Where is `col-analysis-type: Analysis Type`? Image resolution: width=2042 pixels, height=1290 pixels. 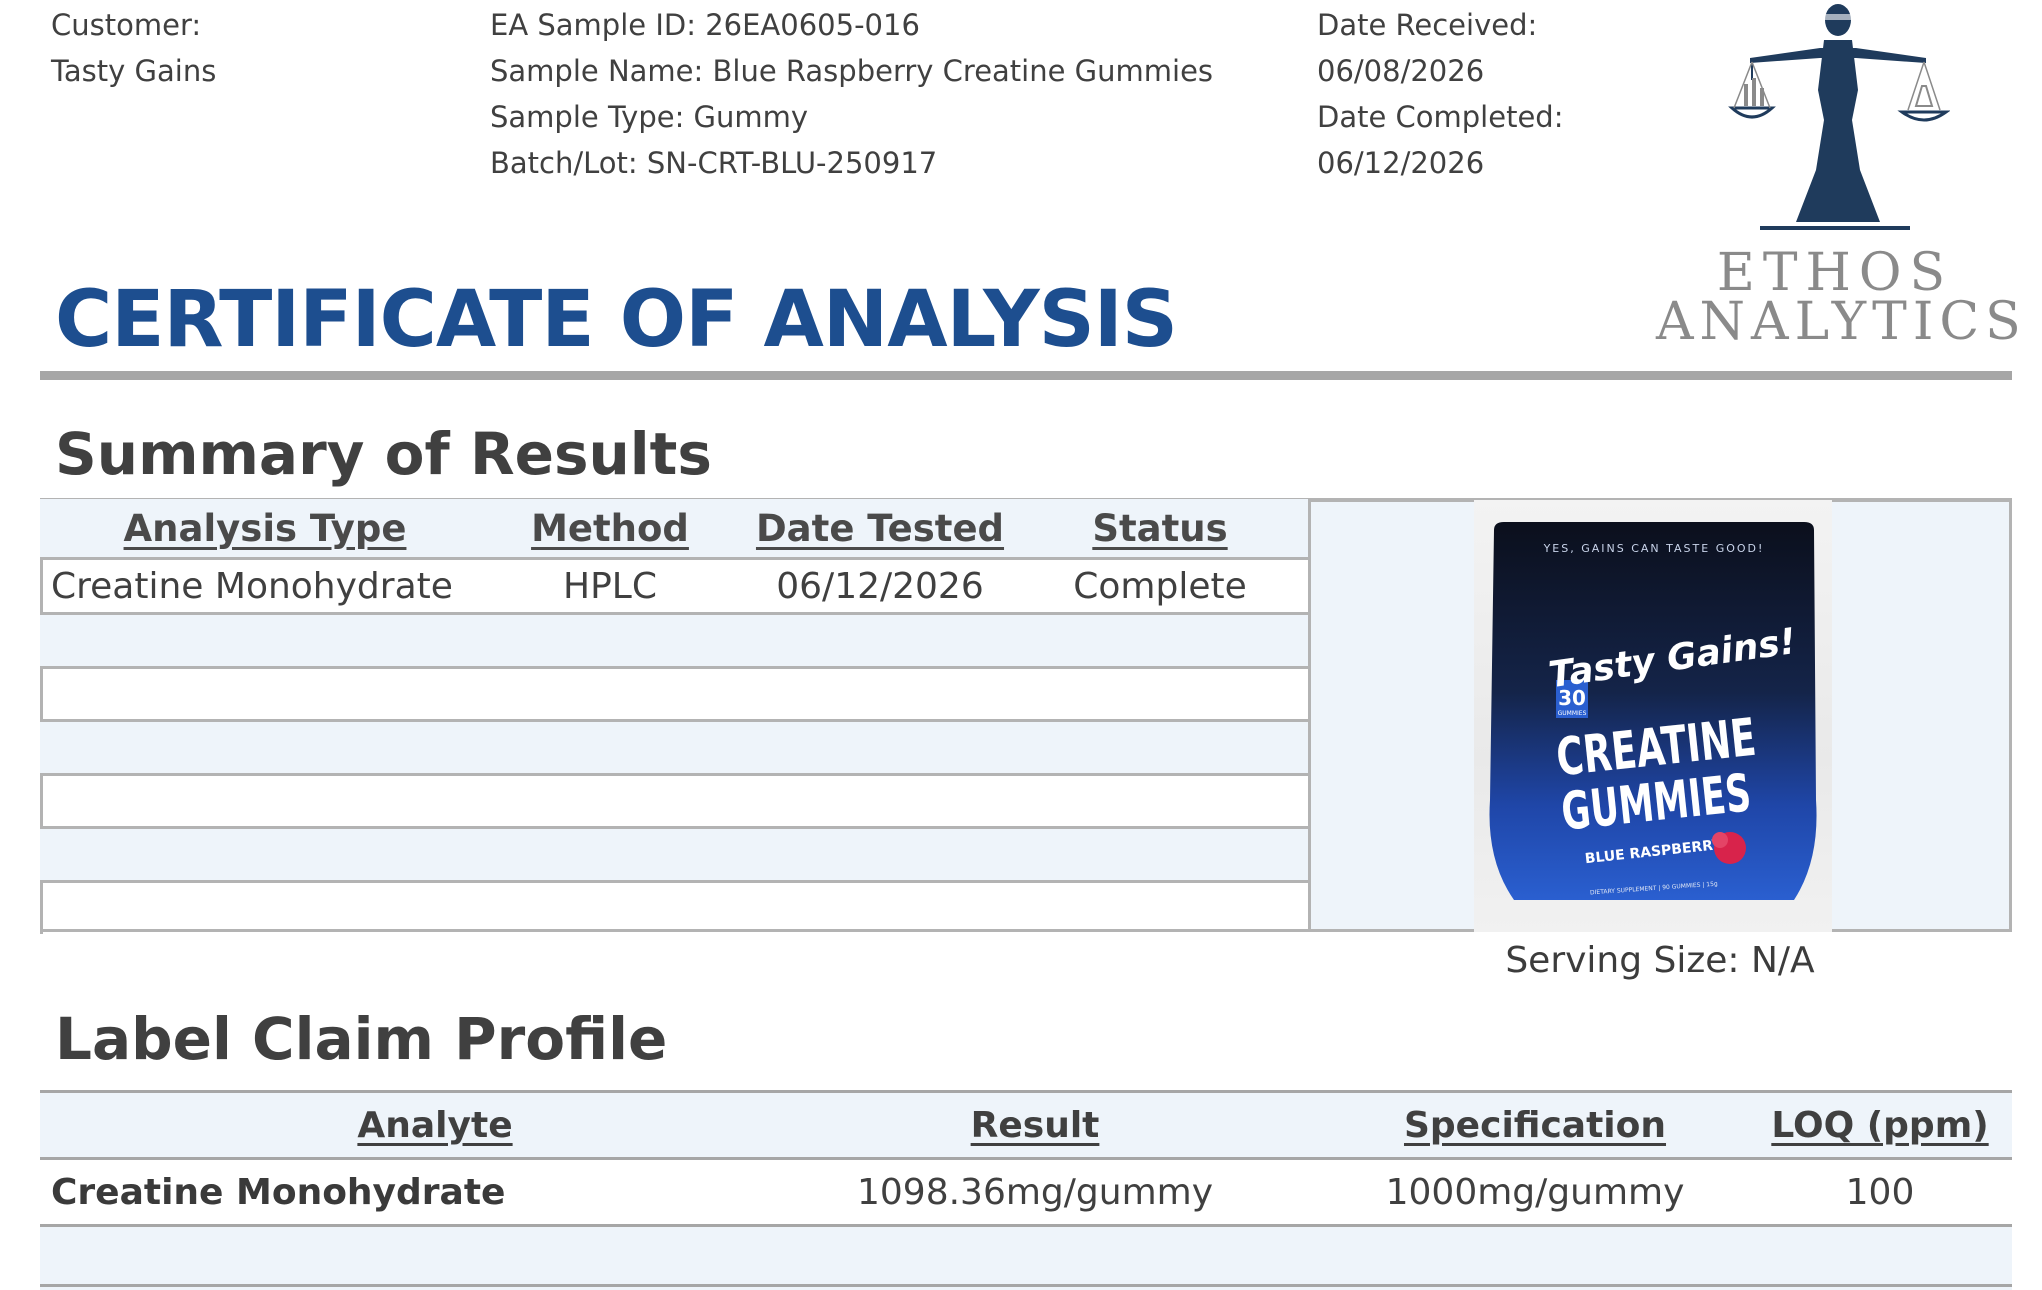
col-analysis-type: Analysis Type is located at coordinates (265, 528).